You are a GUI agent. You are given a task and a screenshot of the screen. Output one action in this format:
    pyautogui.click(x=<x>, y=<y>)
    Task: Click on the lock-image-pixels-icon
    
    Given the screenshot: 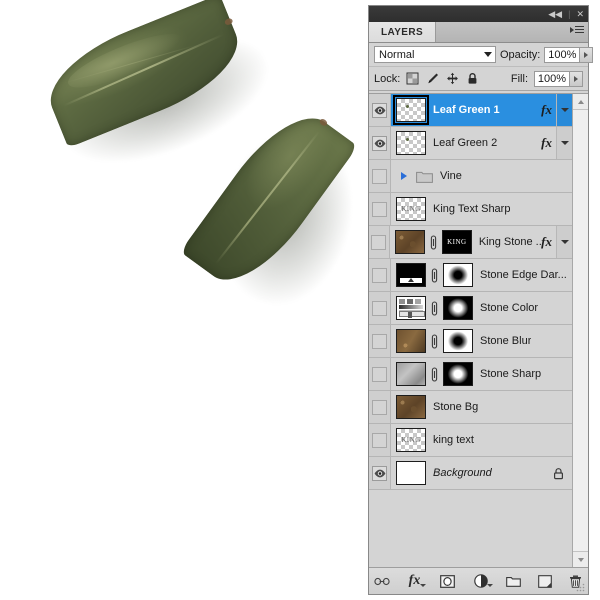 What is the action you would take?
    pyautogui.click(x=432, y=78)
    